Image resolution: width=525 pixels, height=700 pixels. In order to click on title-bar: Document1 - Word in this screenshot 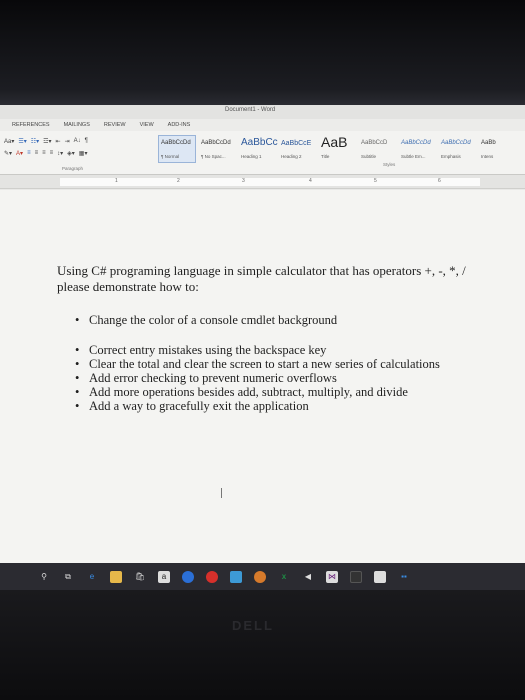, I will do `click(262, 112)`.